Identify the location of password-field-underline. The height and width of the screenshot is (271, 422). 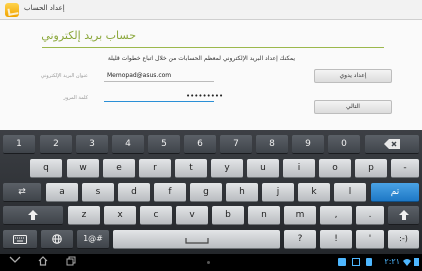
(159, 101).